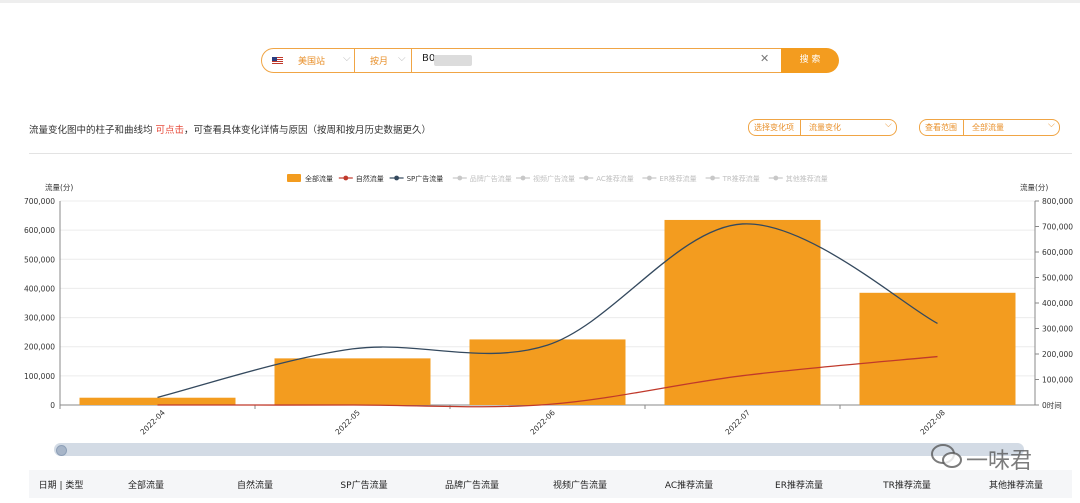 Image resolution: width=1080 pixels, height=503 pixels. What do you see at coordinates (539, 449) in the screenshot?
I see `zoom-slider` at bounding box center [539, 449].